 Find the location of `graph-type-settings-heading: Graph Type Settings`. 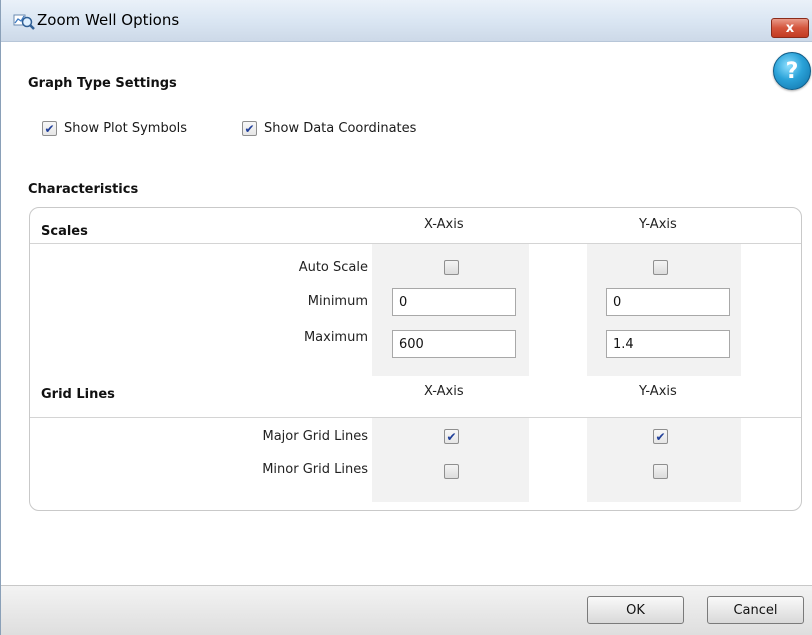

graph-type-settings-heading: Graph Type Settings is located at coordinates (102, 83).